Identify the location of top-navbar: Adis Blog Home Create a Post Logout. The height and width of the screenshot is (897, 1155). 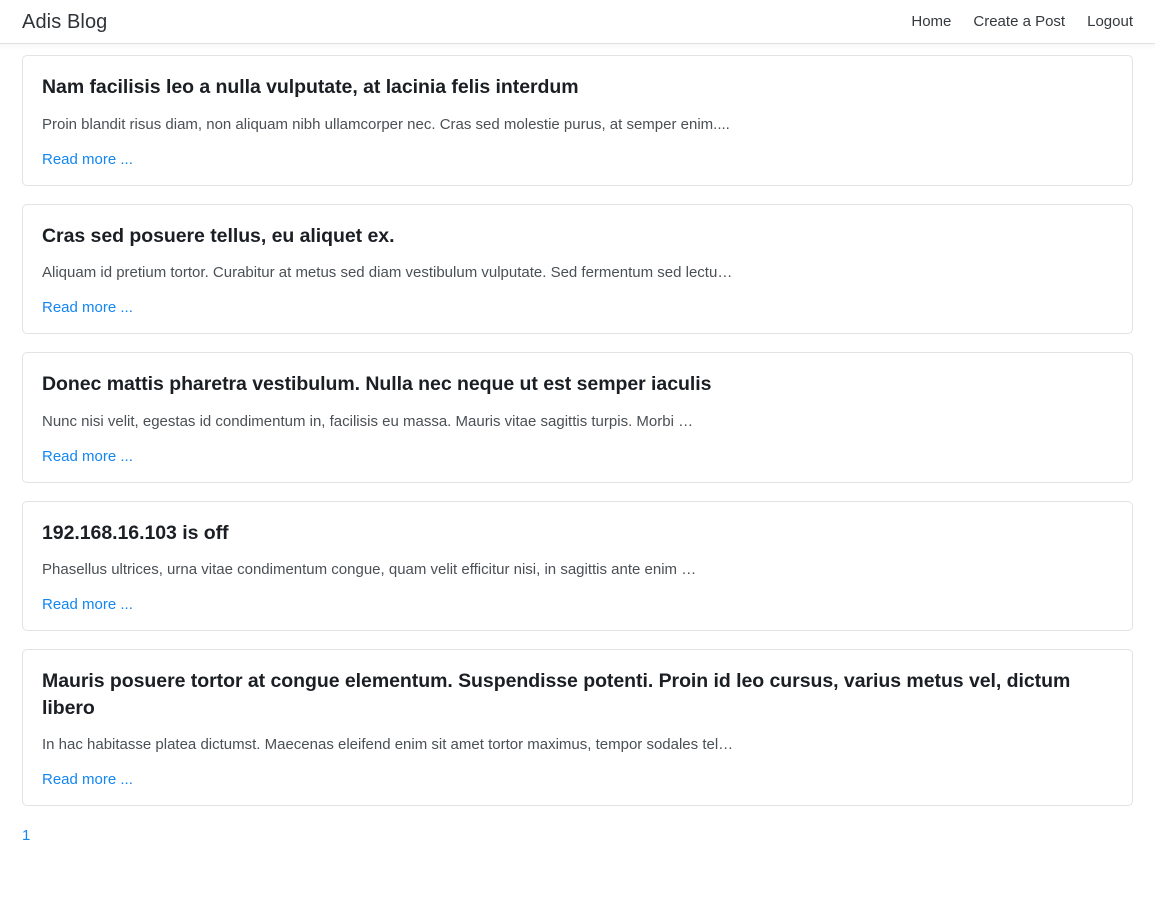
(577, 25).